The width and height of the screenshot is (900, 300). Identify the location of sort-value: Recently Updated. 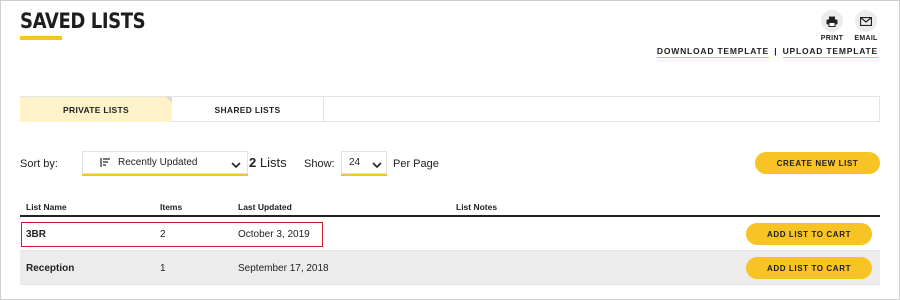
(158, 162).